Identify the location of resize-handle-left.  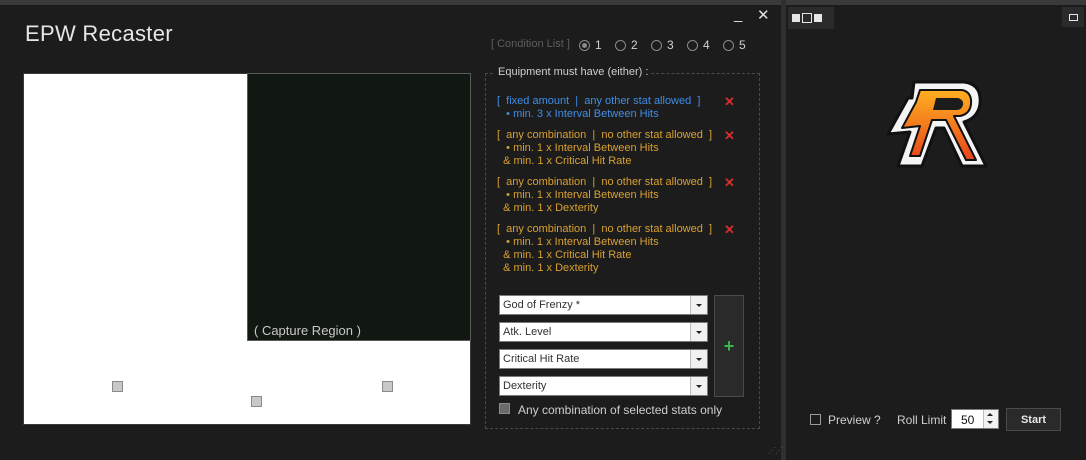
(117, 386).